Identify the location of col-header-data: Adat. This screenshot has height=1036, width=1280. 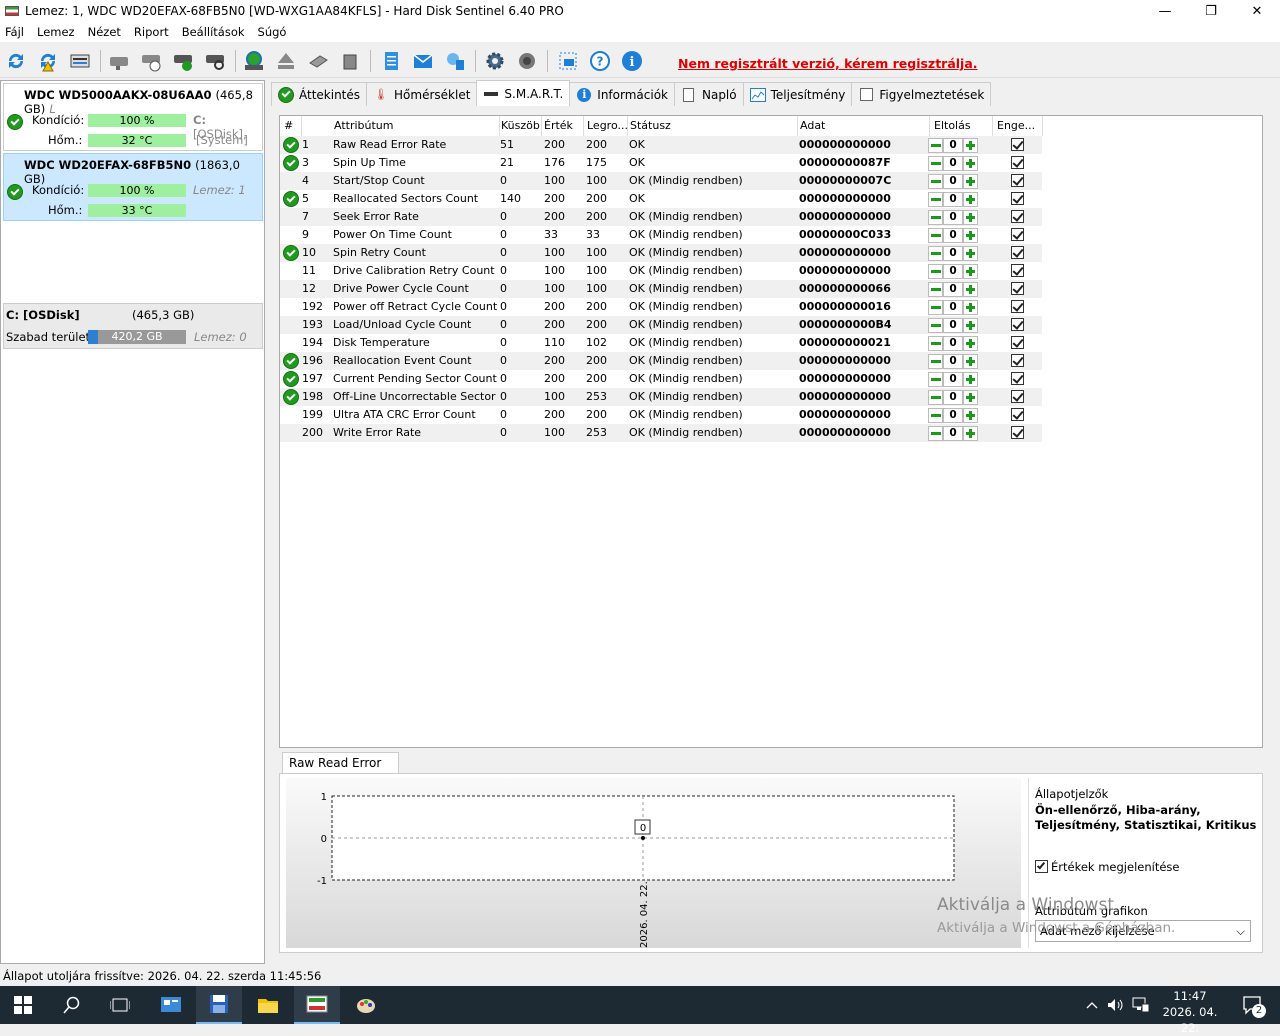
(863, 126).